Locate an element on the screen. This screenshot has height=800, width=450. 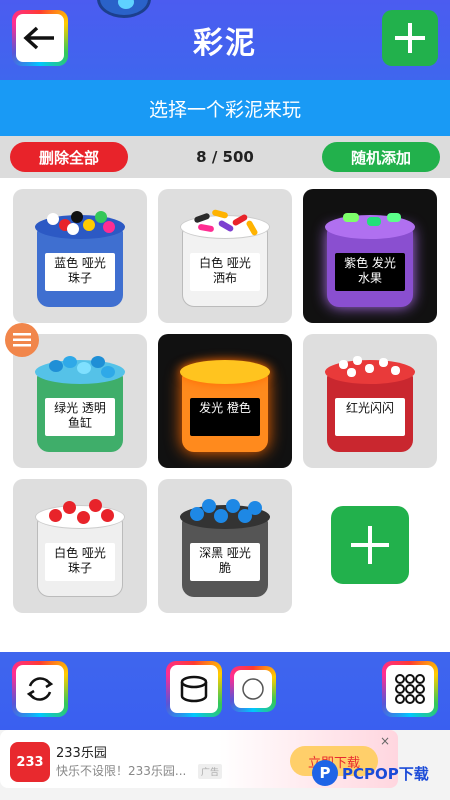
watermark-logo: P is located at coordinates (325, 773).